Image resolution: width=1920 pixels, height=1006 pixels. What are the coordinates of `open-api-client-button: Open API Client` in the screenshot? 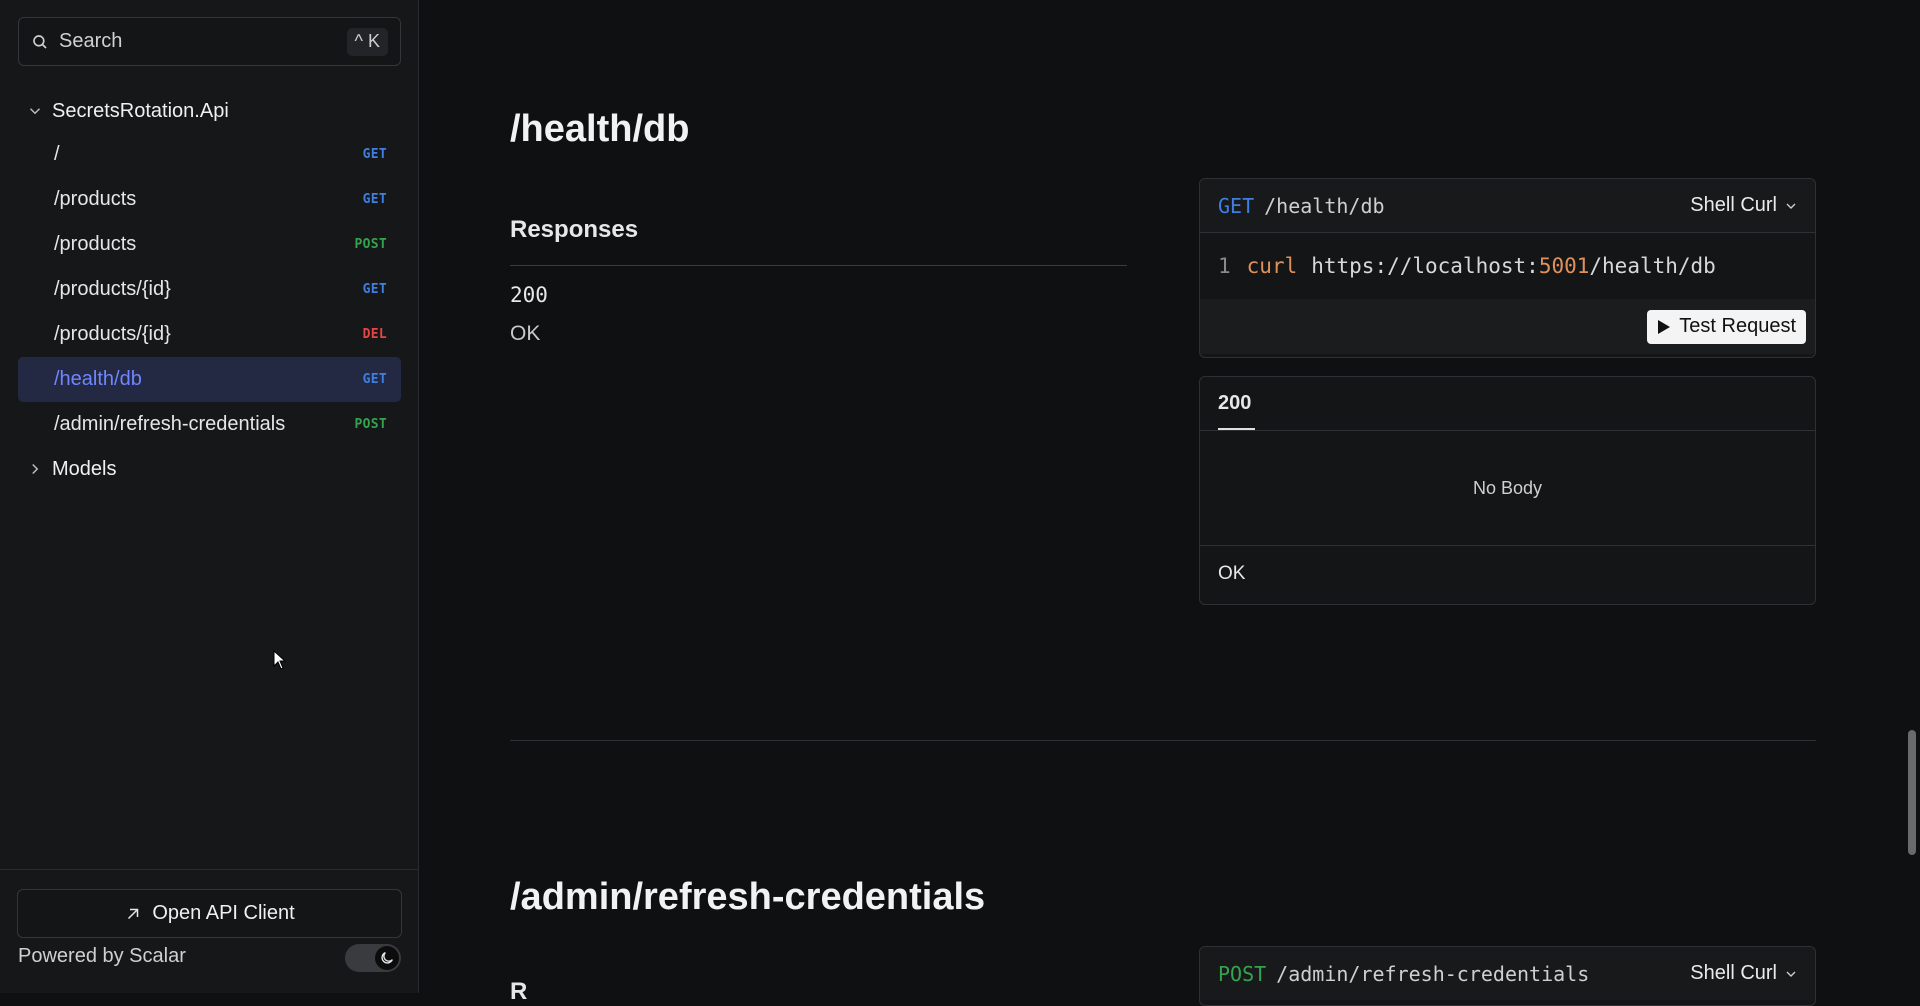 It's located at (209, 913).